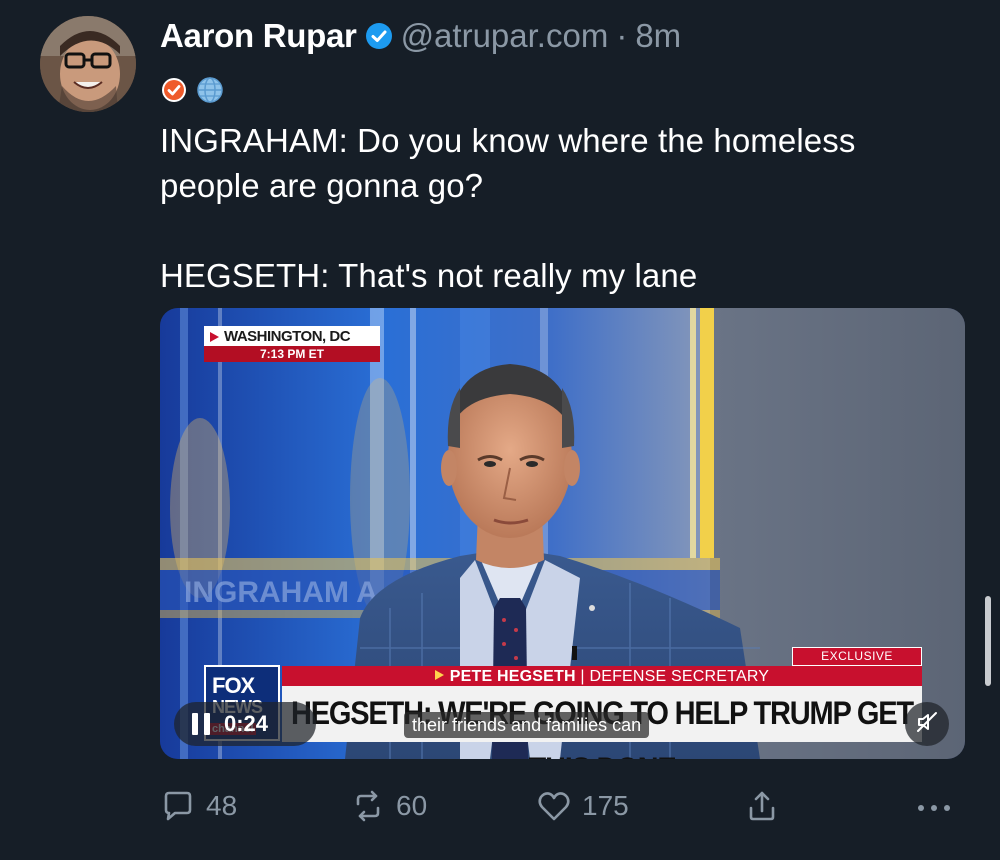 This screenshot has width=1000, height=860. Describe the element at coordinates (857, 656) in the screenshot. I see `exclusive-tag: EXCLUSIVE` at that location.